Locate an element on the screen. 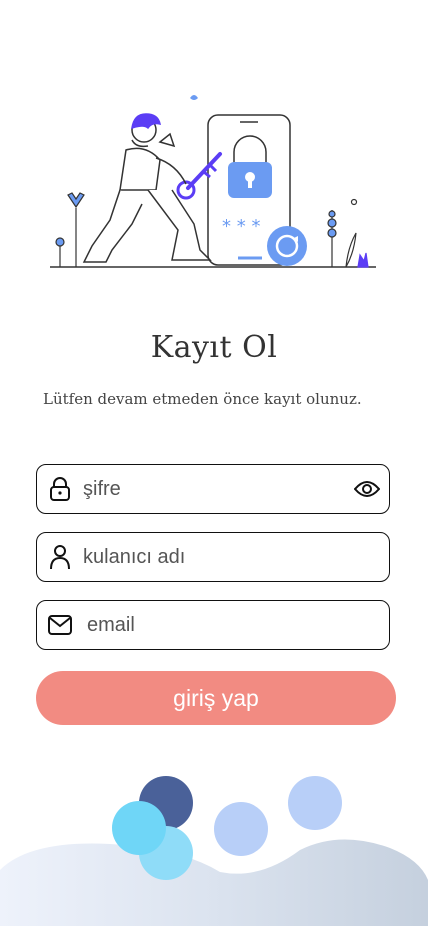 The width and height of the screenshot is (428, 926). page-subtitle: Lütfen devam etmeden önce kayıt olunuz. is located at coordinates (202, 399).